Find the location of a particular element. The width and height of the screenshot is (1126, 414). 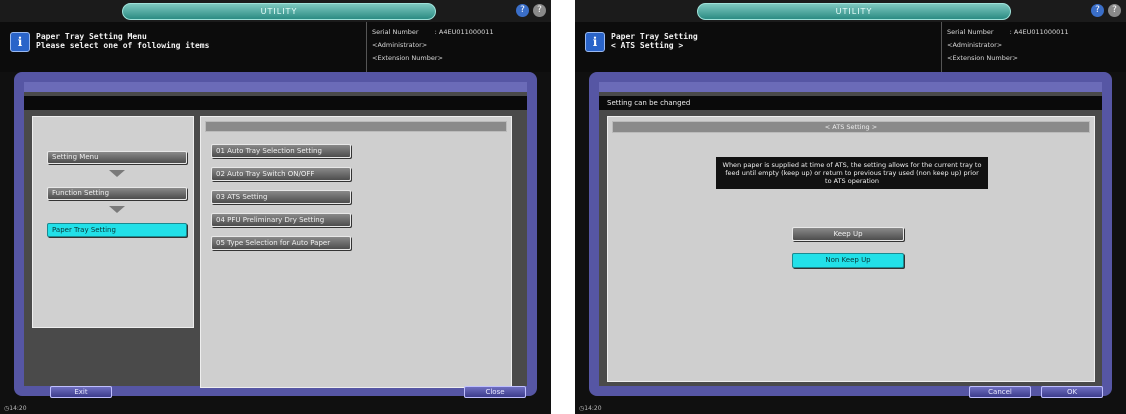

close-button: Close is located at coordinates (495, 392).